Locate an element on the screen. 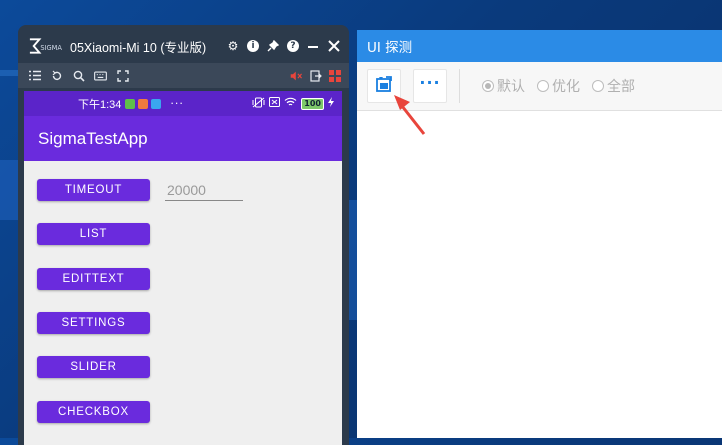 The width and height of the screenshot is (722, 445). slider-row: SLIDER is located at coordinates (93, 367).